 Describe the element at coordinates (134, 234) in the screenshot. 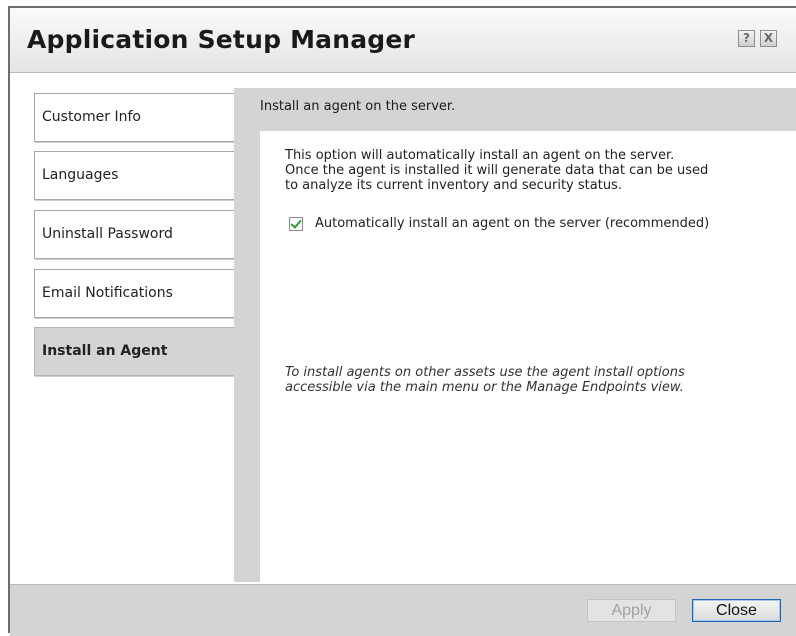

I see `tab-uninstall-password: Uninstall Password` at that location.